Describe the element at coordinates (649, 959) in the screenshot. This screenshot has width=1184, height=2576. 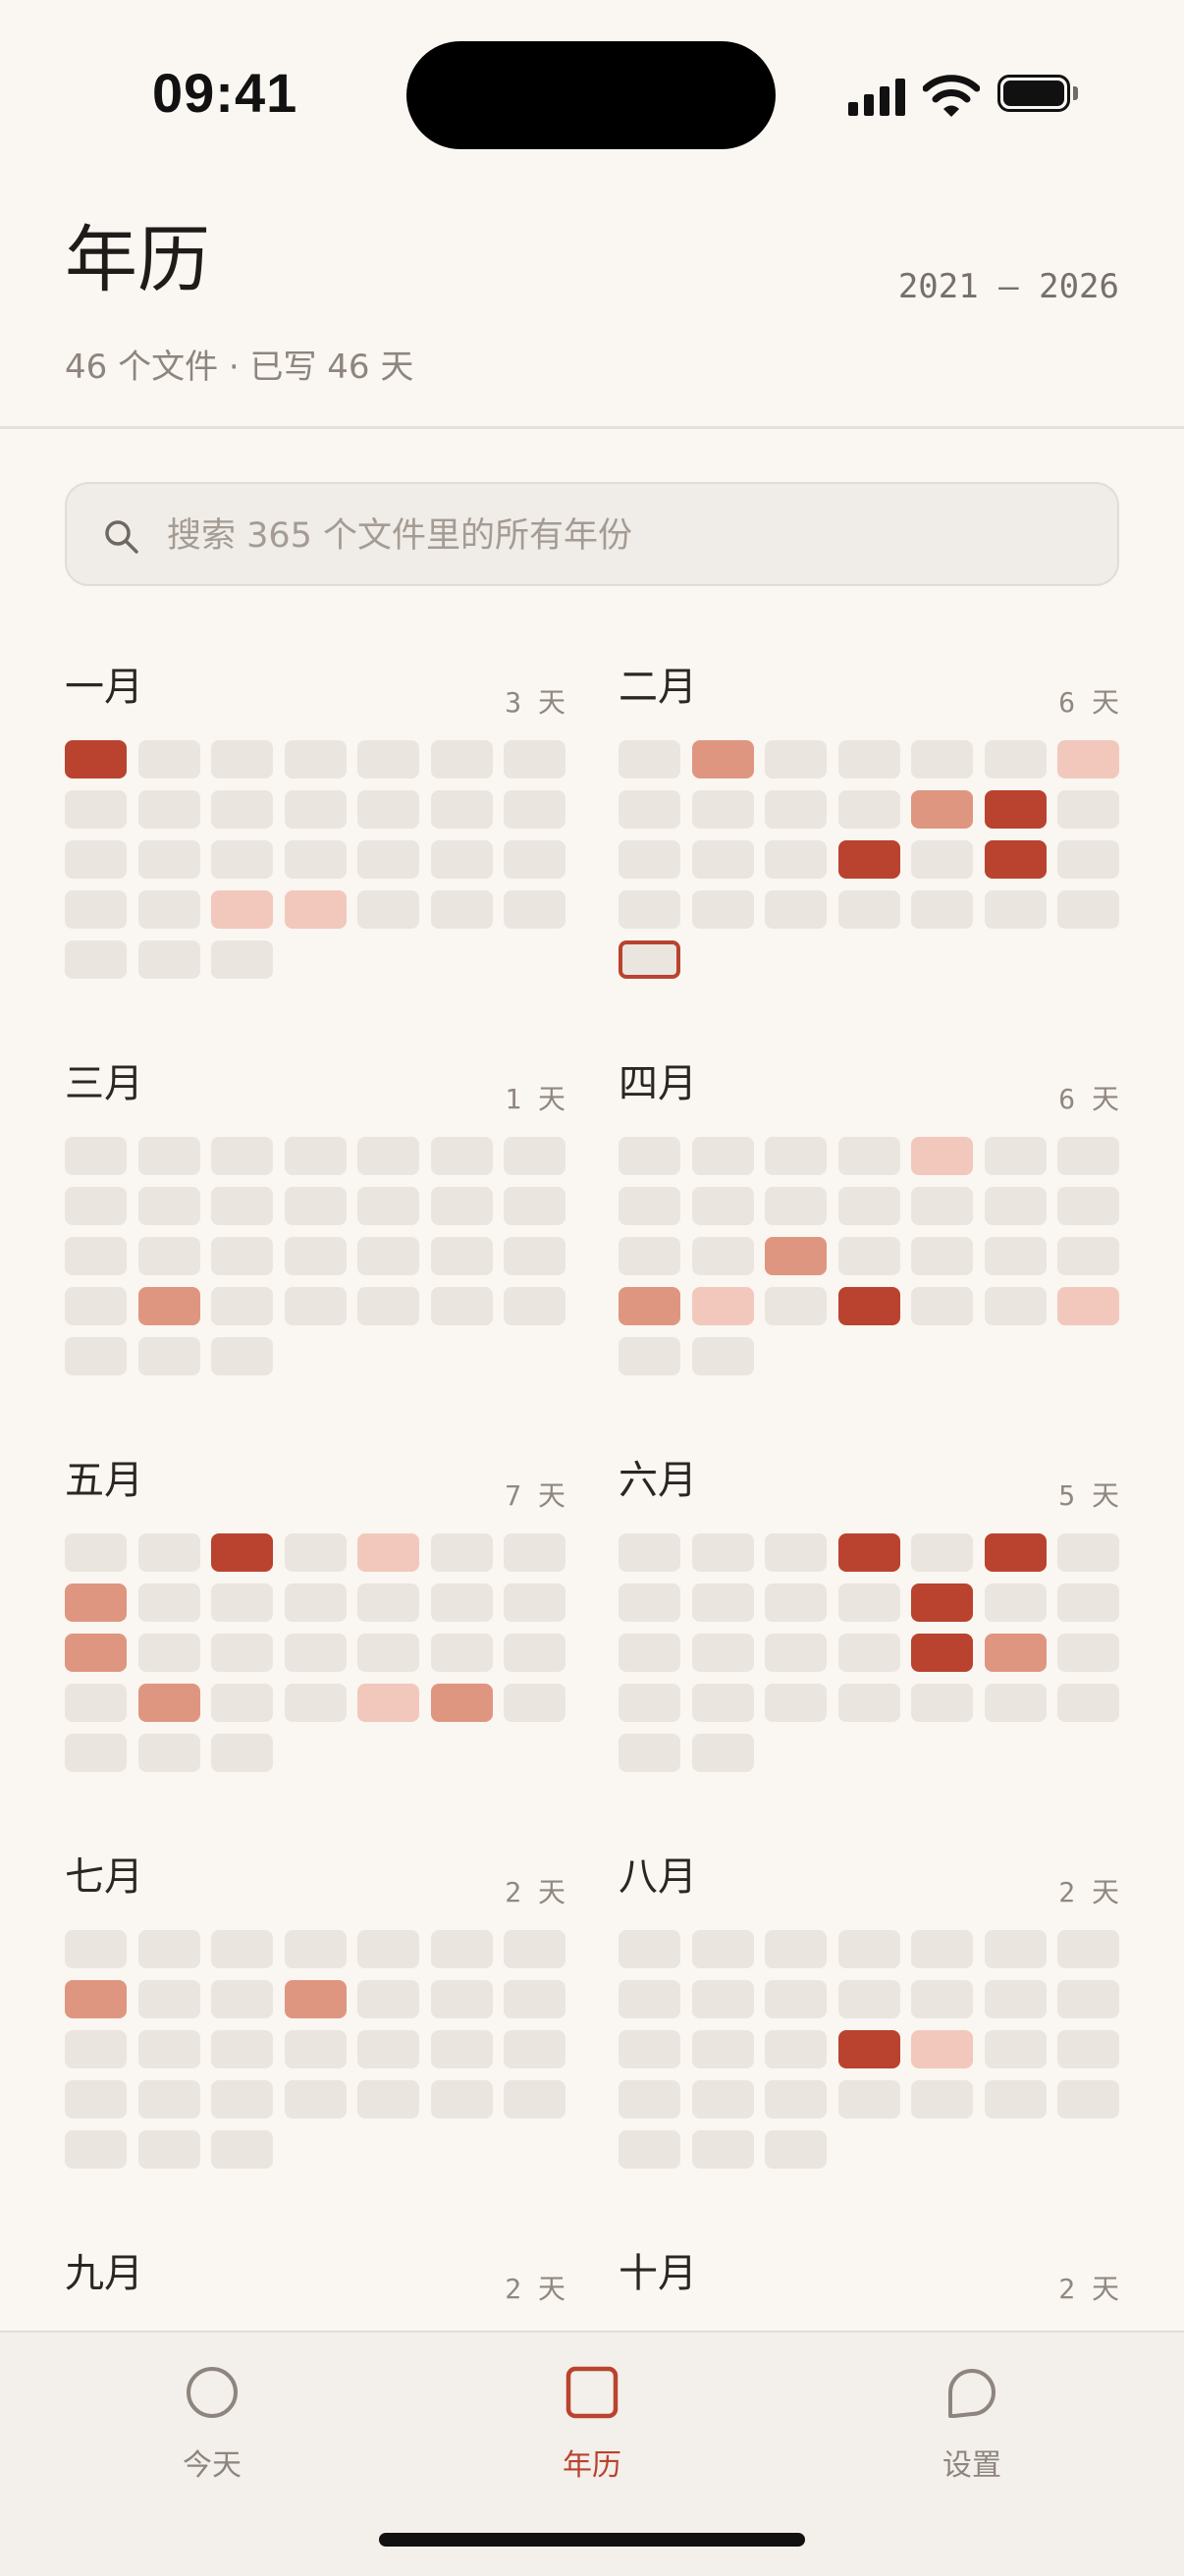
I see `day-cell-today` at that location.